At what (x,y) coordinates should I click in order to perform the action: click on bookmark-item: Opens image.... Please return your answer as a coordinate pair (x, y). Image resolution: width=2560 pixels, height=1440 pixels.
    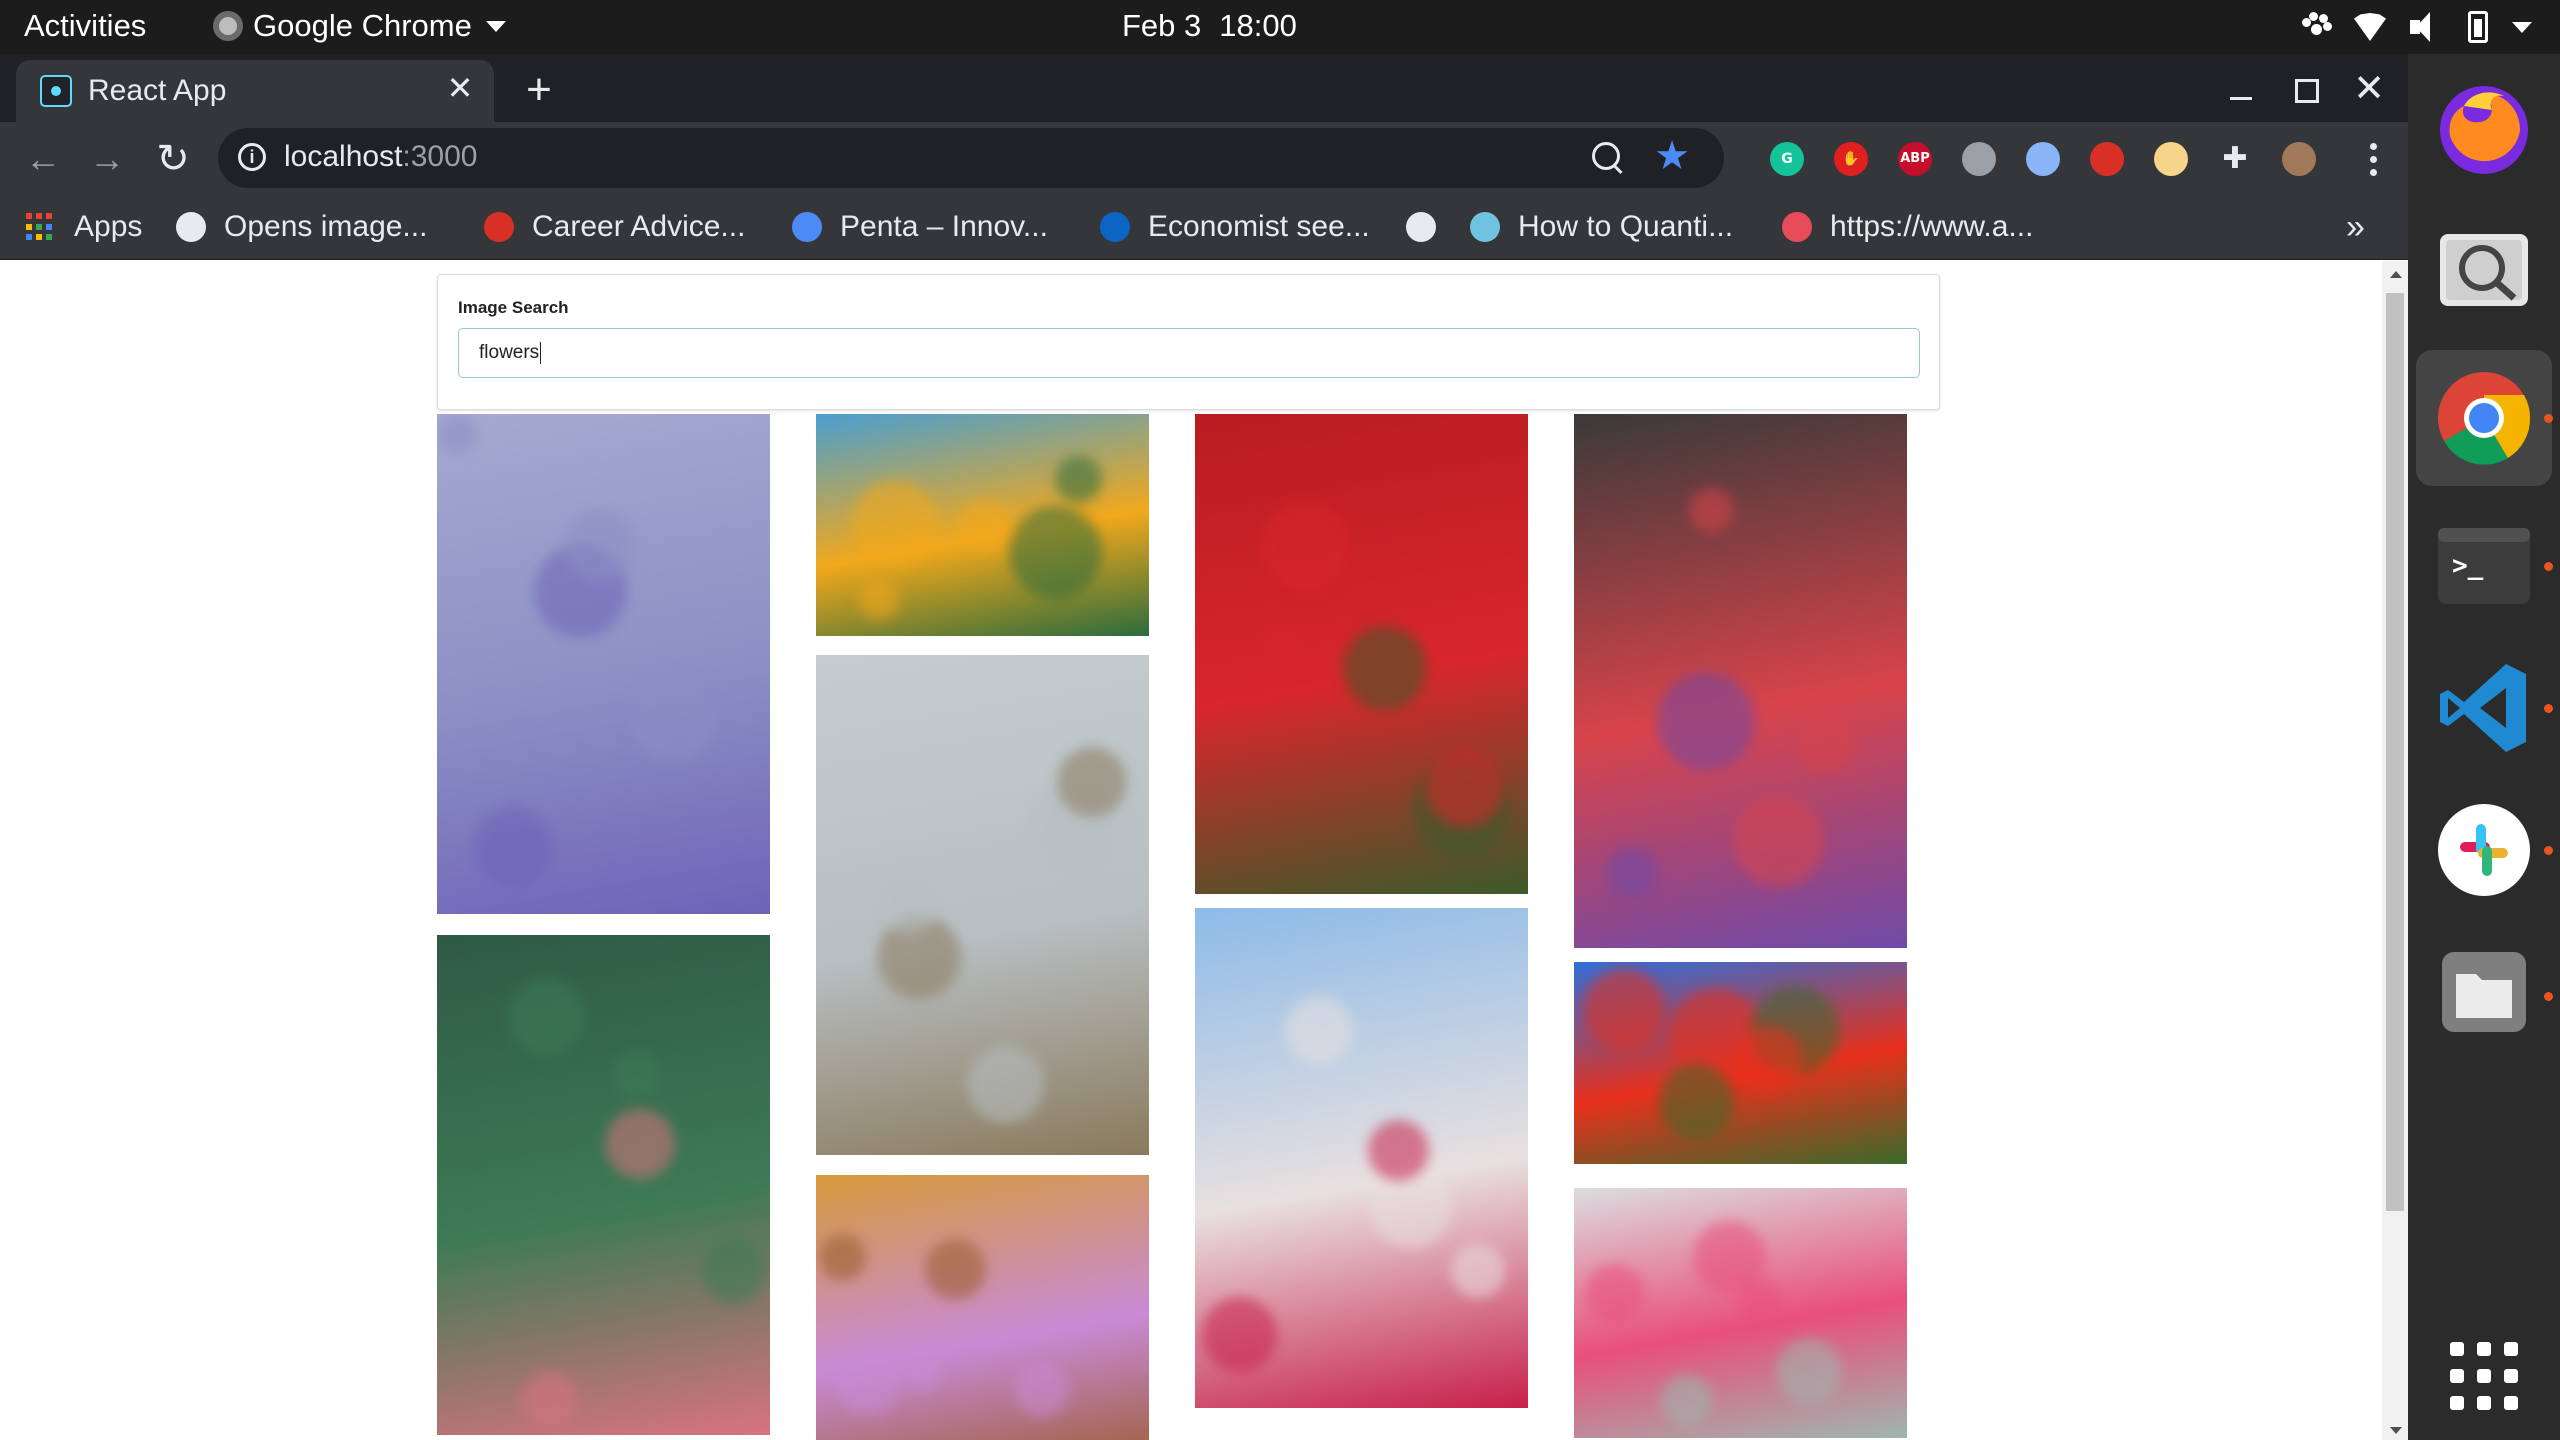
    Looking at the image, I should click on (301, 227).